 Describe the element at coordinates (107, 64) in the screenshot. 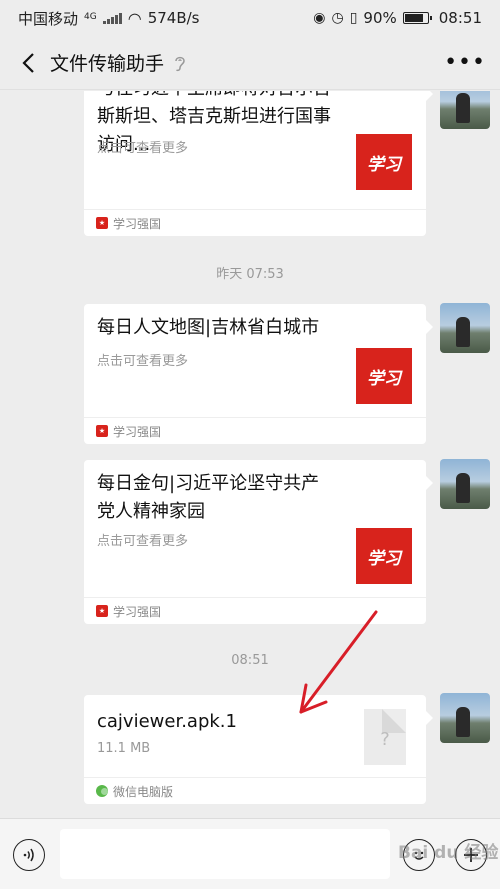

I see `chat-title: 文件传输助手` at that location.